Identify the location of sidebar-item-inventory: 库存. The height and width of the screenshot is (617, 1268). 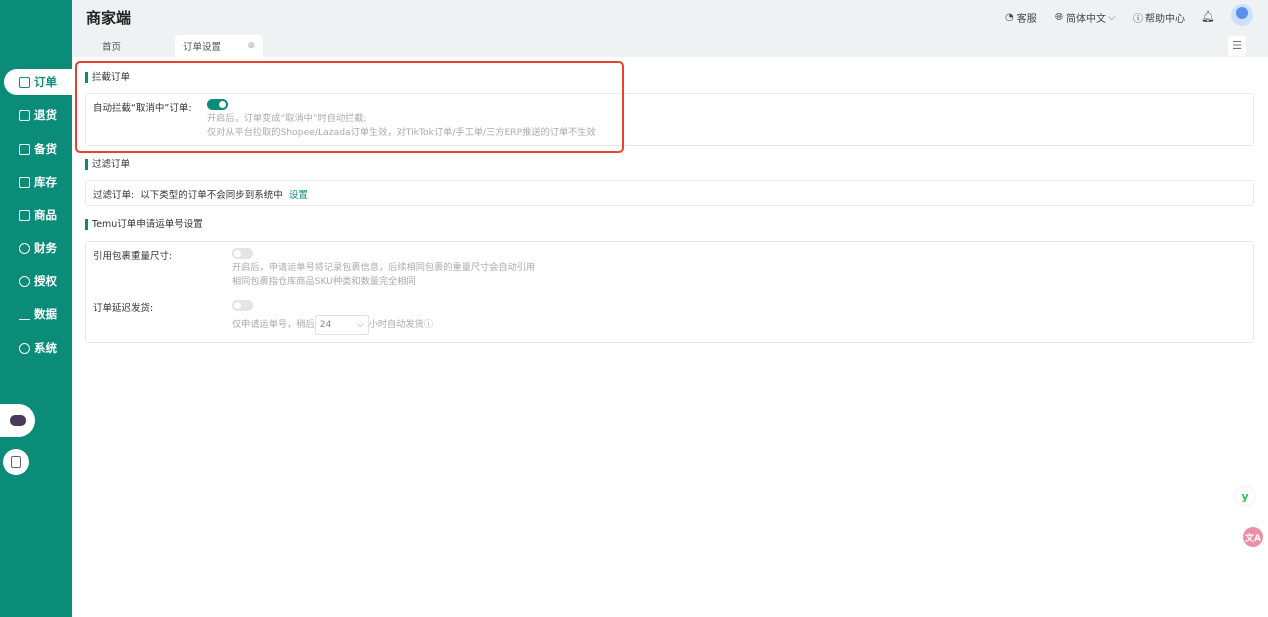
(36, 182).